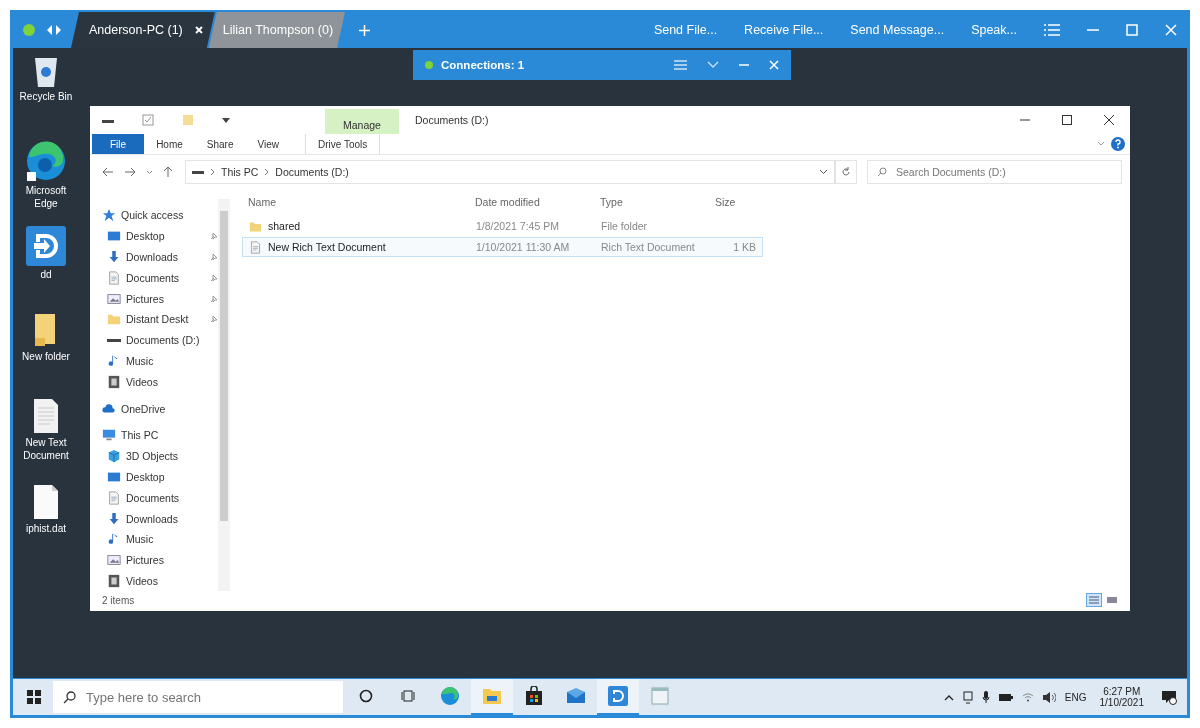 The width and height of the screenshot is (1200, 728). What do you see at coordinates (365, 30) in the screenshot?
I see `add-tab-icon` at bounding box center [365, 30].